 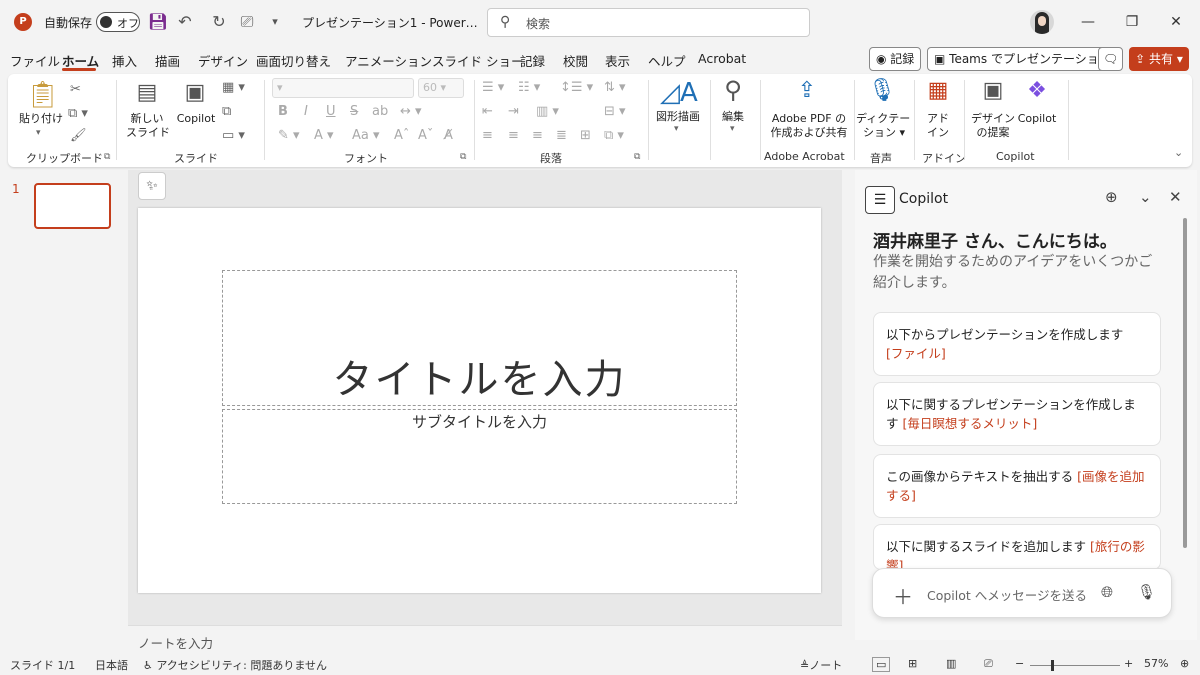 I want to click on suggestion-card: この画像からテキストを抽出する [画像を追加する], so click(x=1017, y=486).